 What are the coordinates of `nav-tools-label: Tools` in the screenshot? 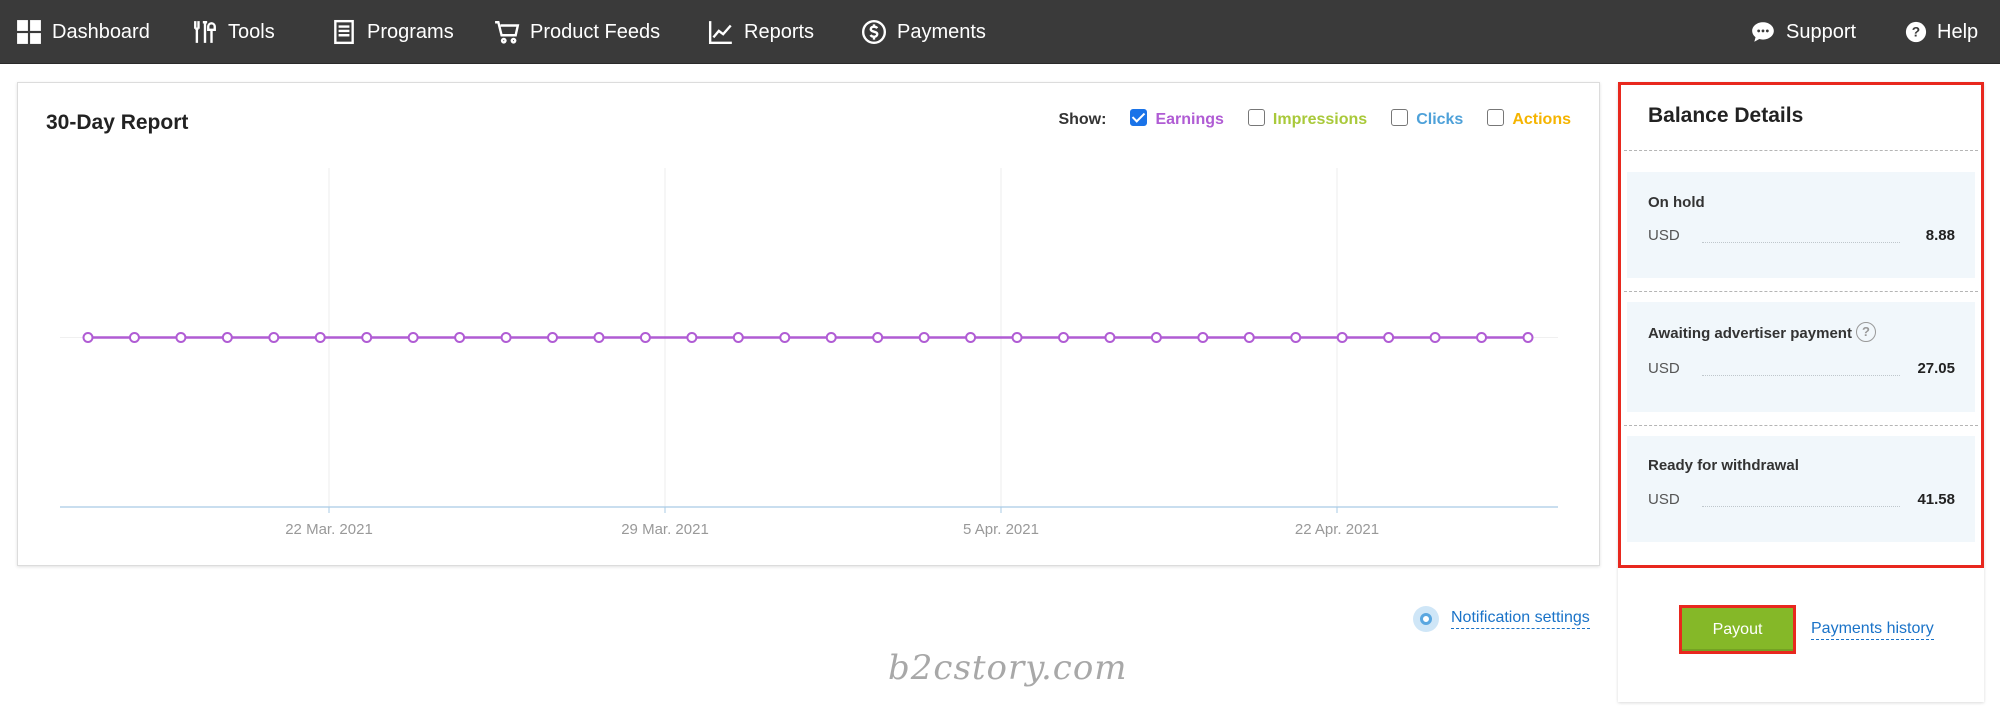 It's located at (251, 31).